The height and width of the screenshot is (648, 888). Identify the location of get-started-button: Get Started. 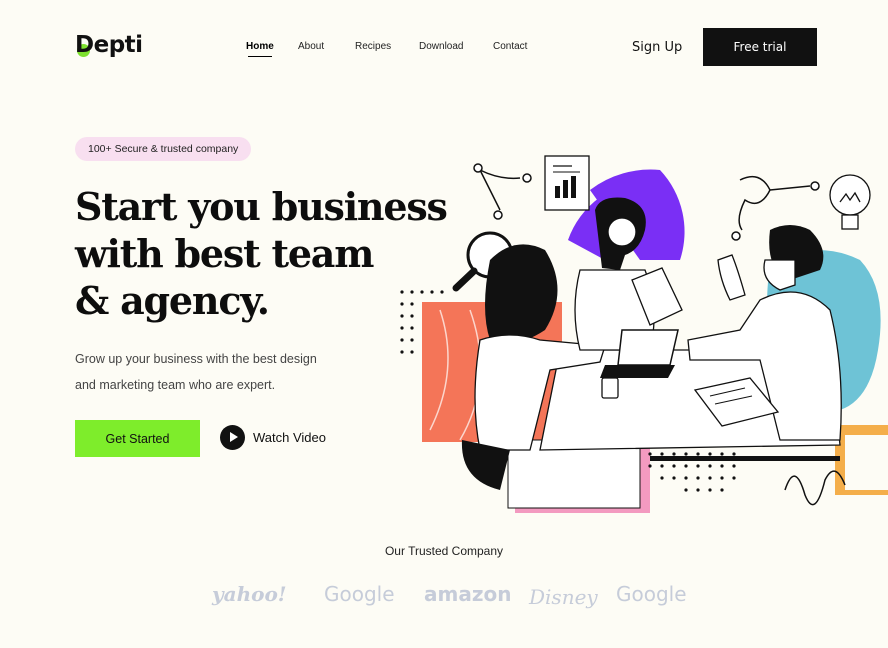
(137, 438).